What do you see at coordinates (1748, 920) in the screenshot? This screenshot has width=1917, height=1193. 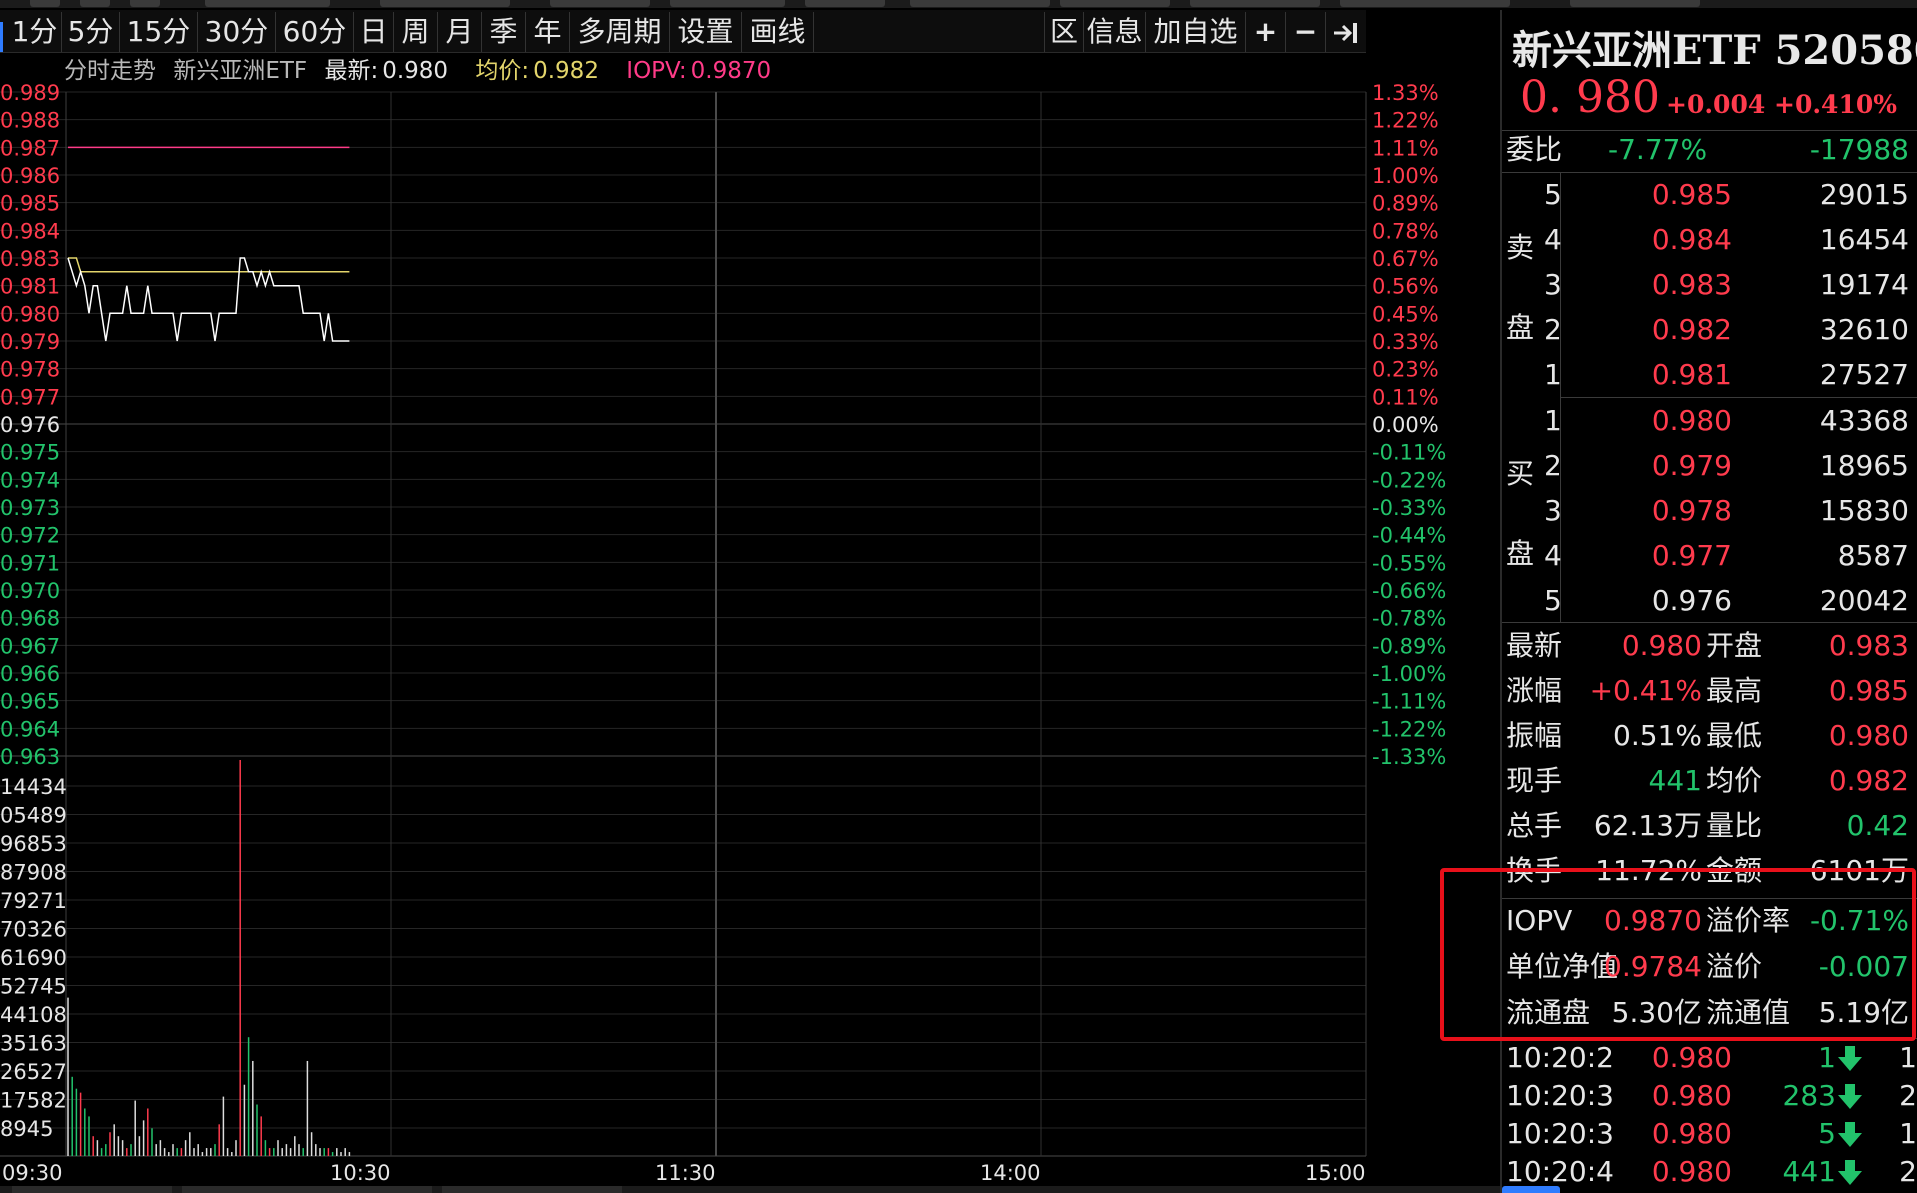 I see `etf-label: 溢价率` at bounding box center [1748, 920].